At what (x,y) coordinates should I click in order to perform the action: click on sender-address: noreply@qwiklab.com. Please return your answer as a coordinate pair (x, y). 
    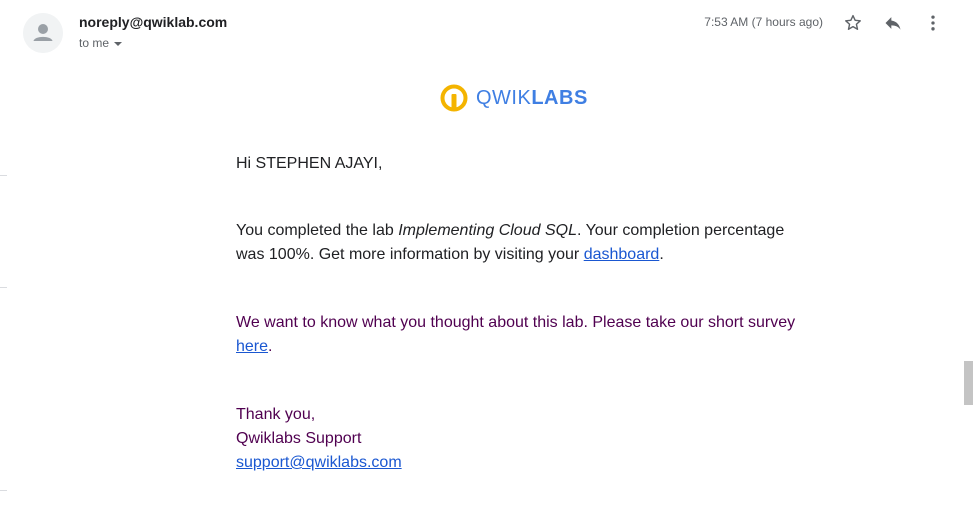
    Looking at the image, I should click on (153, 22).